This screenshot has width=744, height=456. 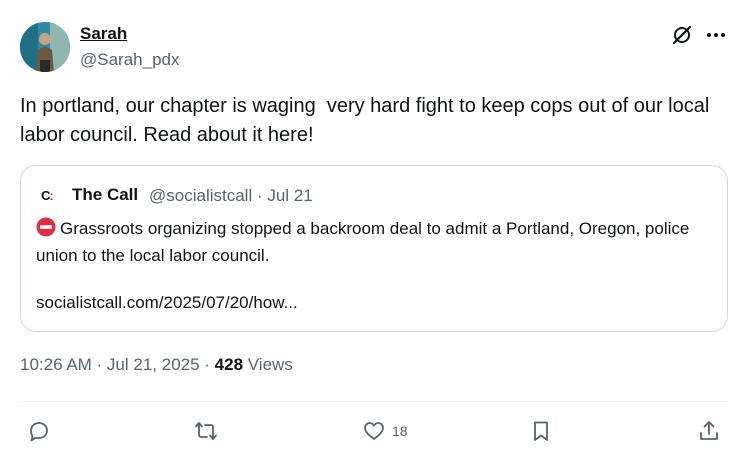 What do you see at coordinates (268, 364) in the screenshot?
I see `views-label: Views` at bounding box center [268, 364].